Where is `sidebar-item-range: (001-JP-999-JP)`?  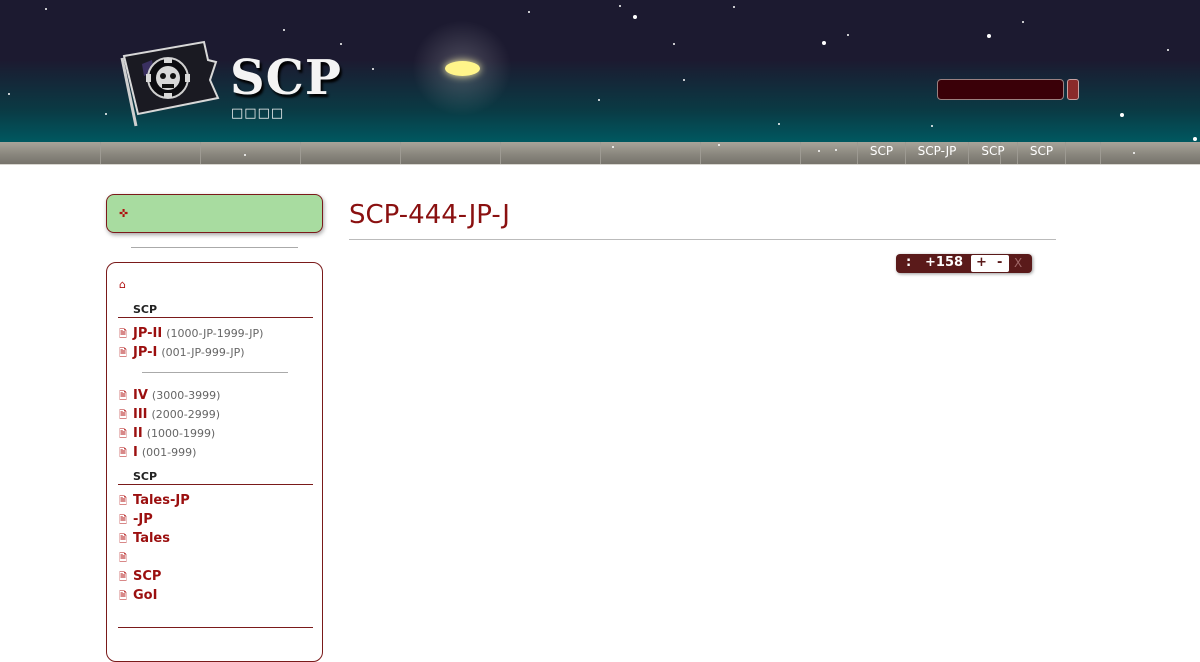
sidebar-item-range: (001-JP-999-JP) is located at coordinates (203, 352).